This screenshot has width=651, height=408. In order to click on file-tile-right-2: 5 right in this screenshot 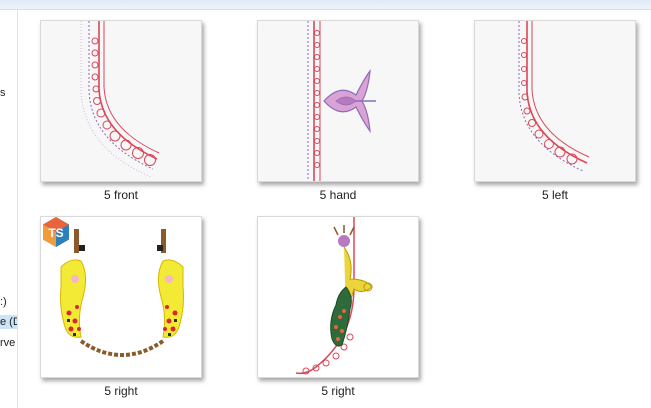, I will do `click(340, 309)`.